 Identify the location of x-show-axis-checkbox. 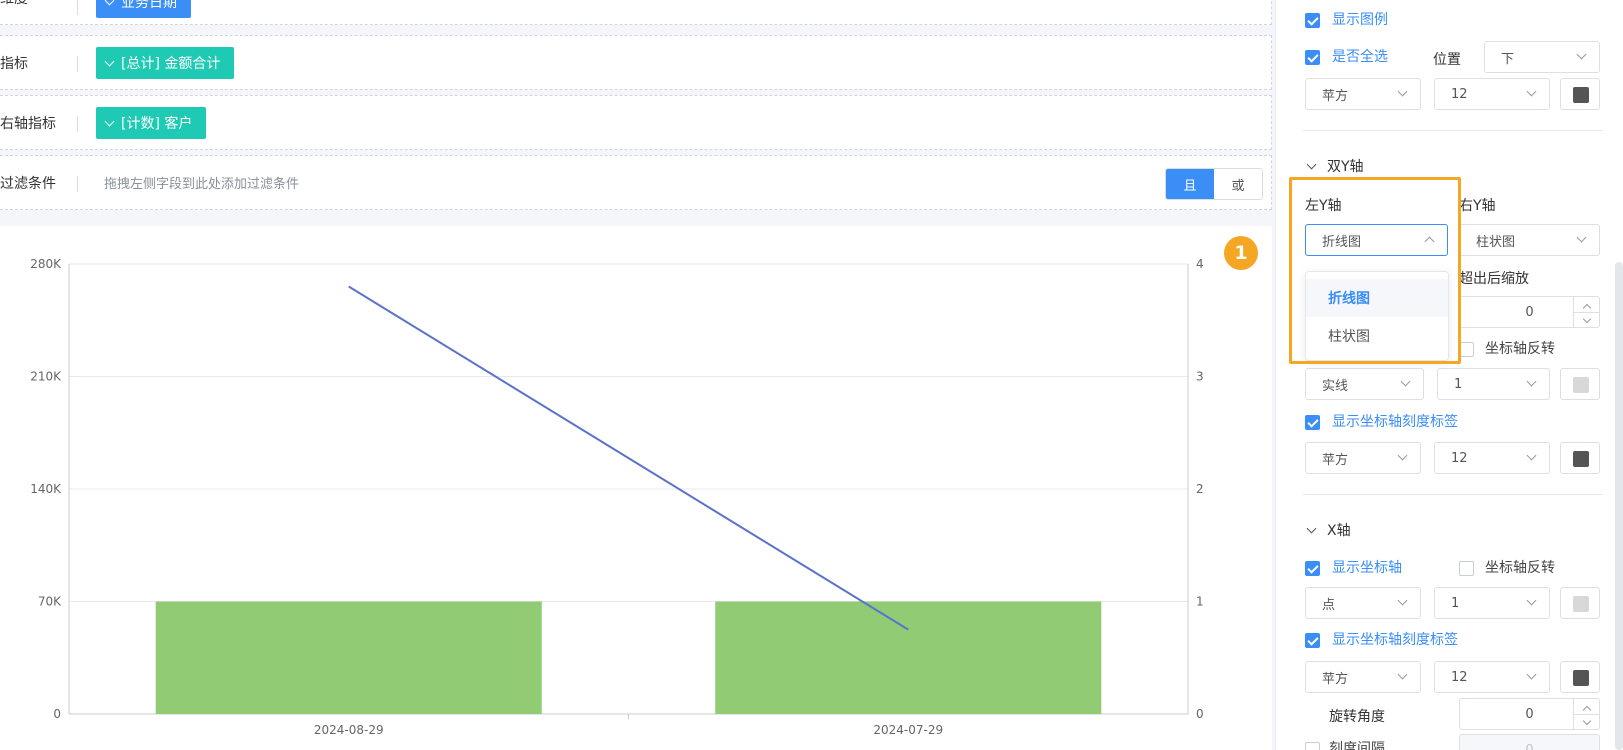
(1312, 568).